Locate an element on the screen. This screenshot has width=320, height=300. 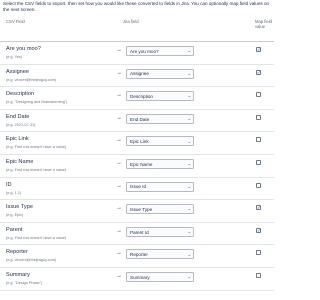
csv-field-name: Reporter is located at coordinates (17, 252).